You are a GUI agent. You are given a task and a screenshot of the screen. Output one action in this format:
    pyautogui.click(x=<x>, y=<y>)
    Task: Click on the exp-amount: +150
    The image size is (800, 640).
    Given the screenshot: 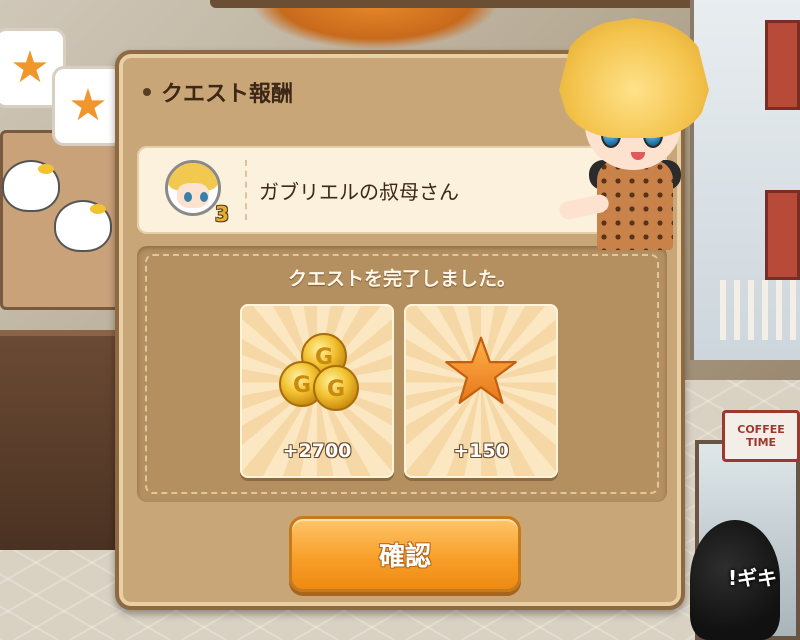 What is the action you would take?
    pyautogui.click(x=481, y=451)
    